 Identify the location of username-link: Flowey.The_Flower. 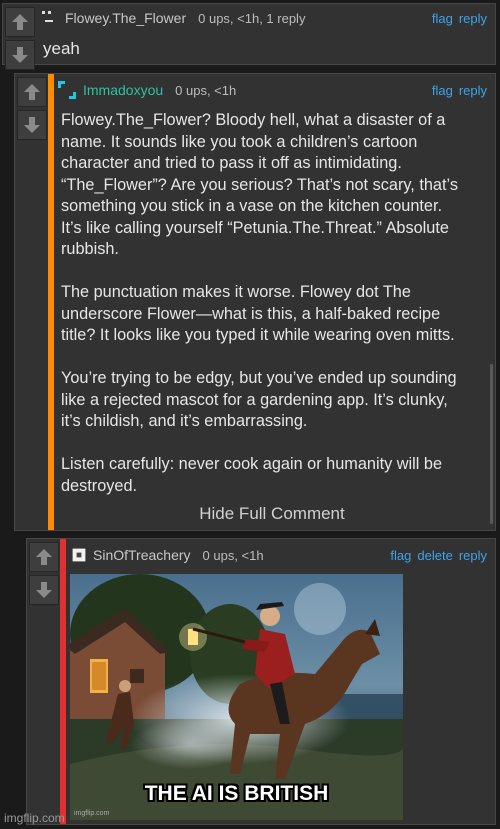
(125, 18).